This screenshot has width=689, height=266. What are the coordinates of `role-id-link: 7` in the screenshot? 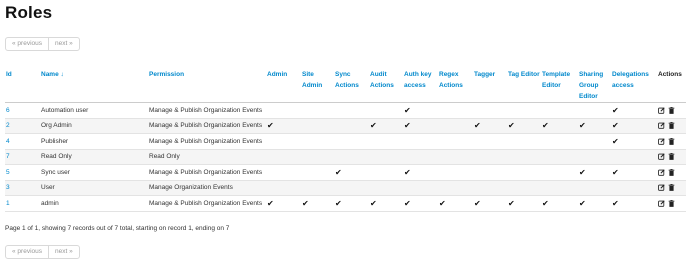 It's located at (22, 157).